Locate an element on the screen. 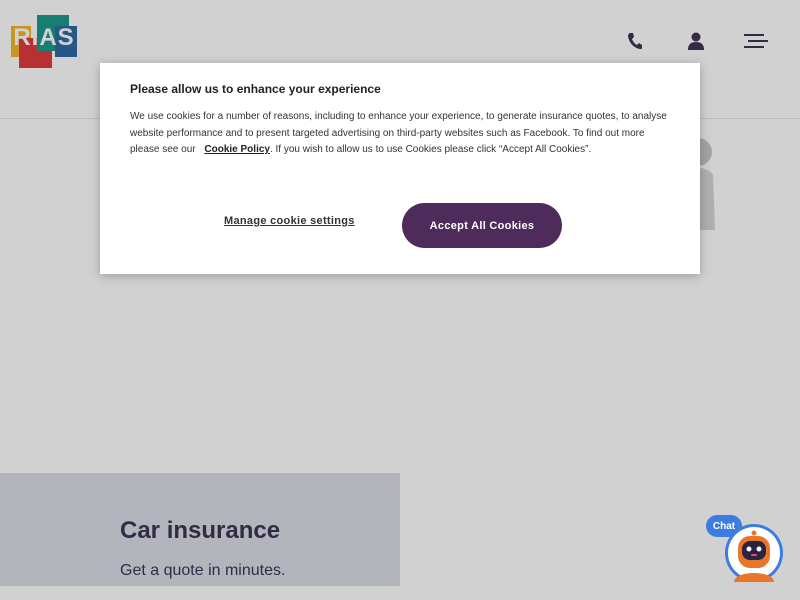 The width and height of the screenshot is (800, 600). manage-cookie-settings-link: Manage cookie settings is located at coordinates (293, 221).